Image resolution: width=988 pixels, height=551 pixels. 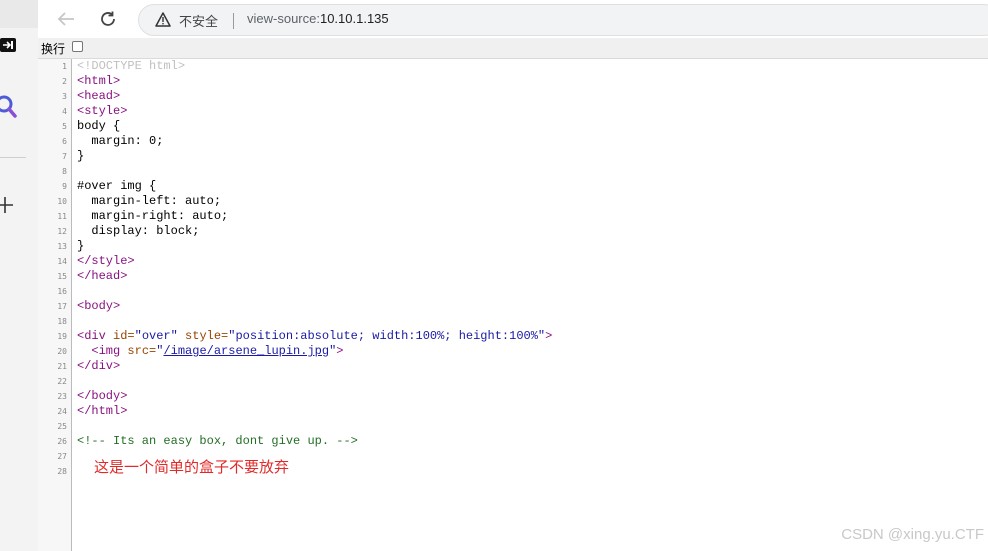 I want to click on source-text: <head>, so click(x=99, y=96).